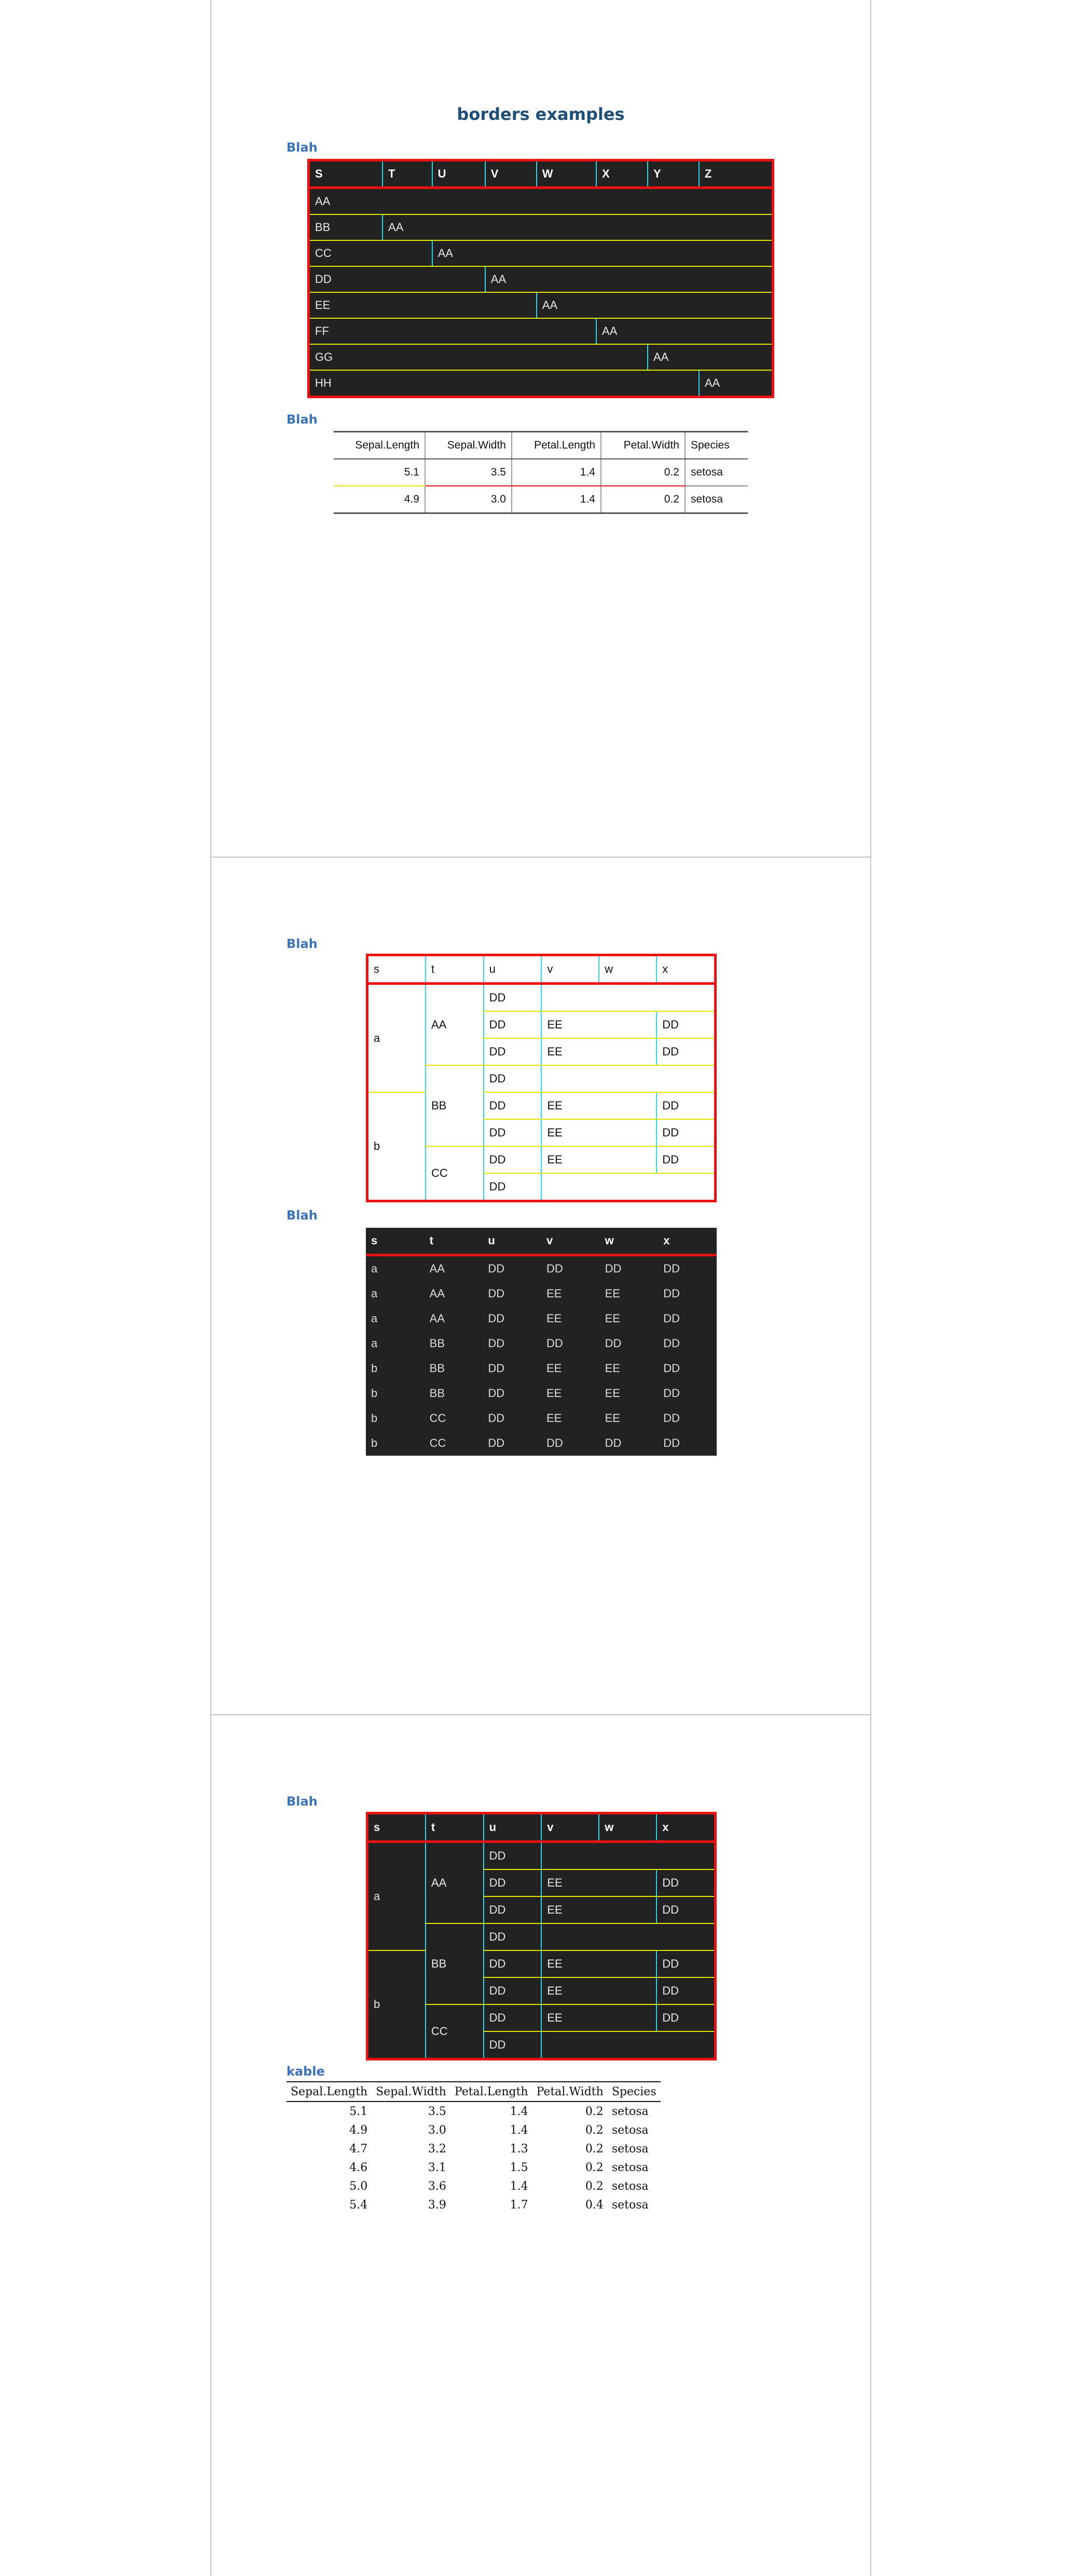  What do you see at coordinates (358, 2186) in the screenshot?
I see `table-cell: 5.0` at bounding box center [358, 2186].